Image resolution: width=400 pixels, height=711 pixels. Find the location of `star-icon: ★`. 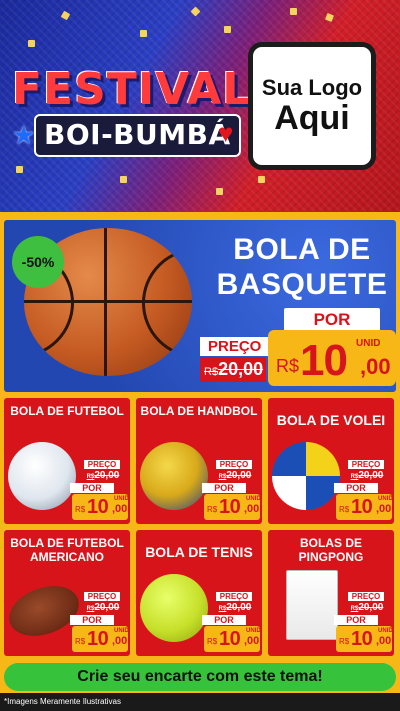

star-icon: ★ is located at coordinates (24, 135).